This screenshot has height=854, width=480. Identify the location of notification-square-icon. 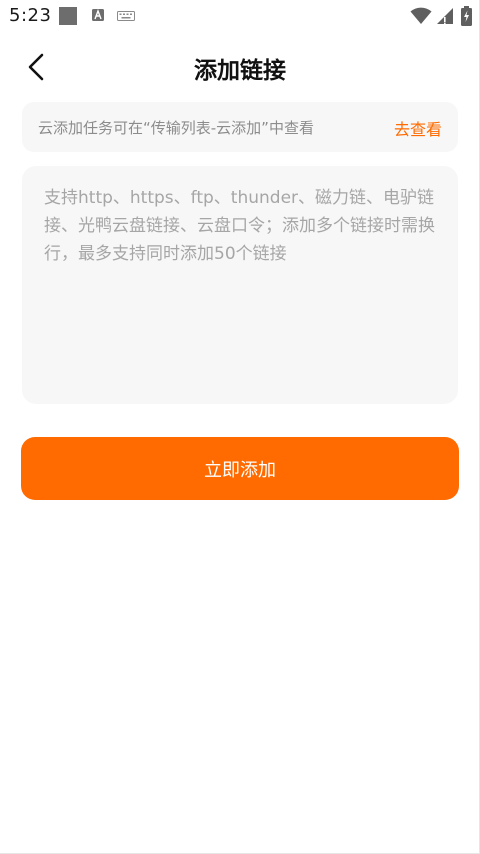
(68, 16).